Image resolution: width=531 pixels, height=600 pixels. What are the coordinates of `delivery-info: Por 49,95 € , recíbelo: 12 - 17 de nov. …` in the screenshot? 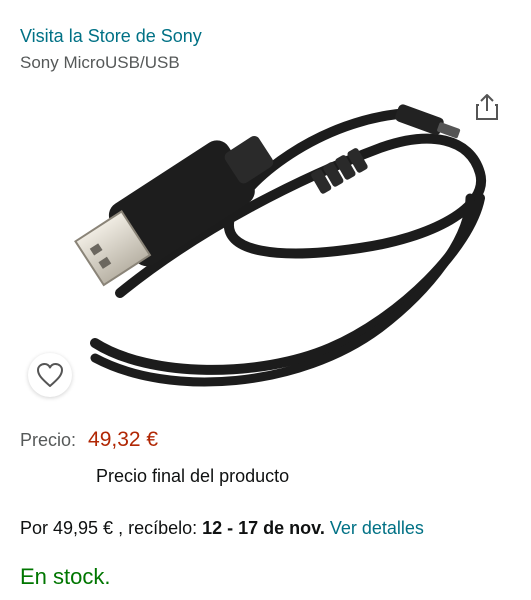 It's located at (222, 528).